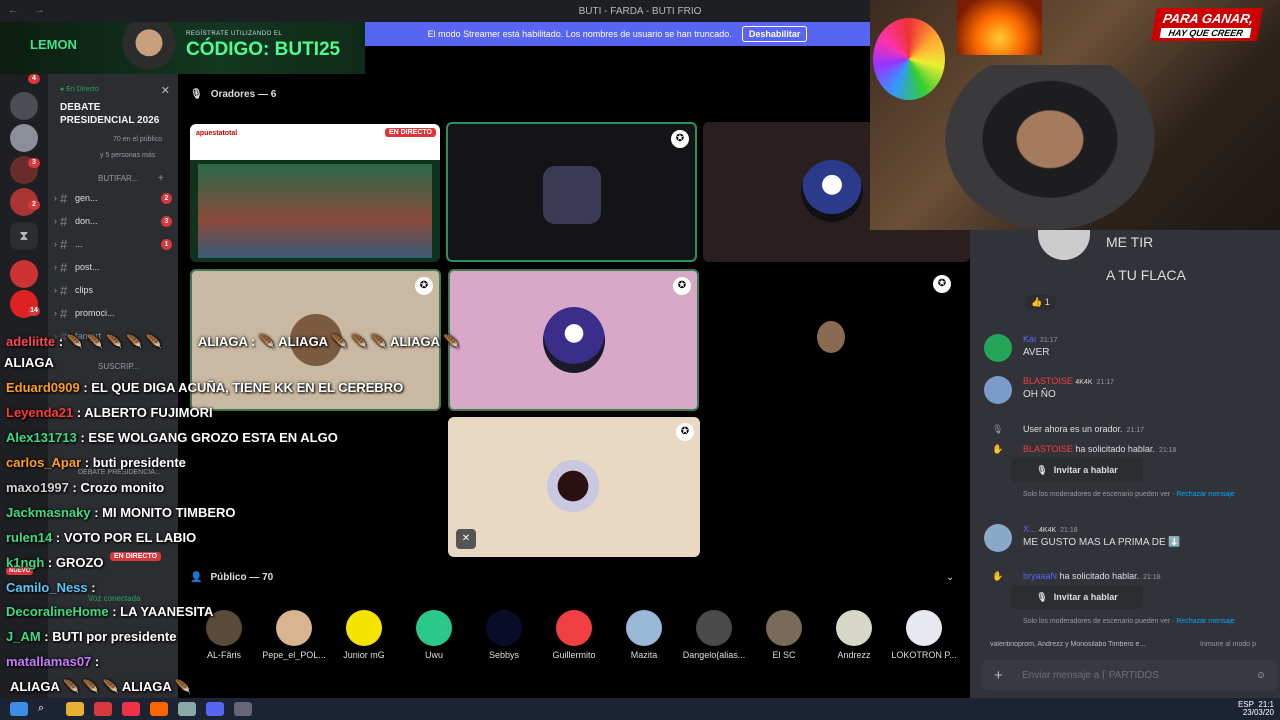  Describe the element at coordinates (998, 675) in the screenshot. I see `add-attachment-icon: +` at that location.